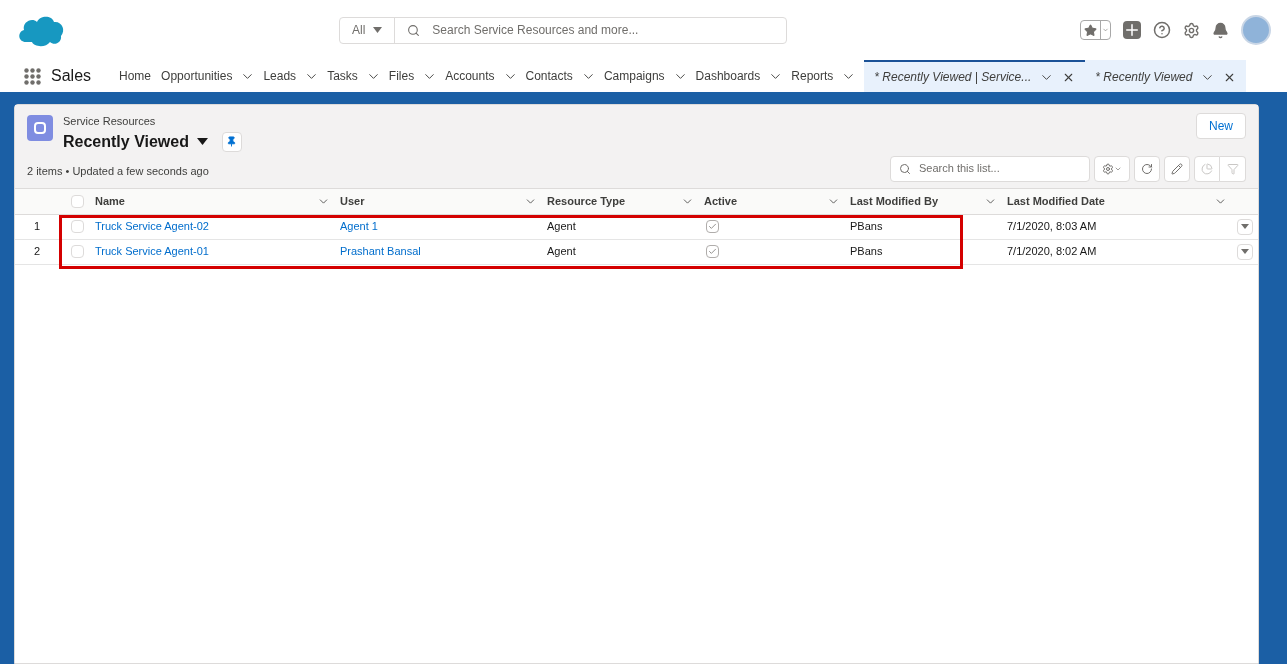 This screenshot has width=1287, height=664. What do you see at coordinates (152, 251) in the screenshot?
I see `record-link: Truck Service Agent-01` at bounding box center [152, 251].